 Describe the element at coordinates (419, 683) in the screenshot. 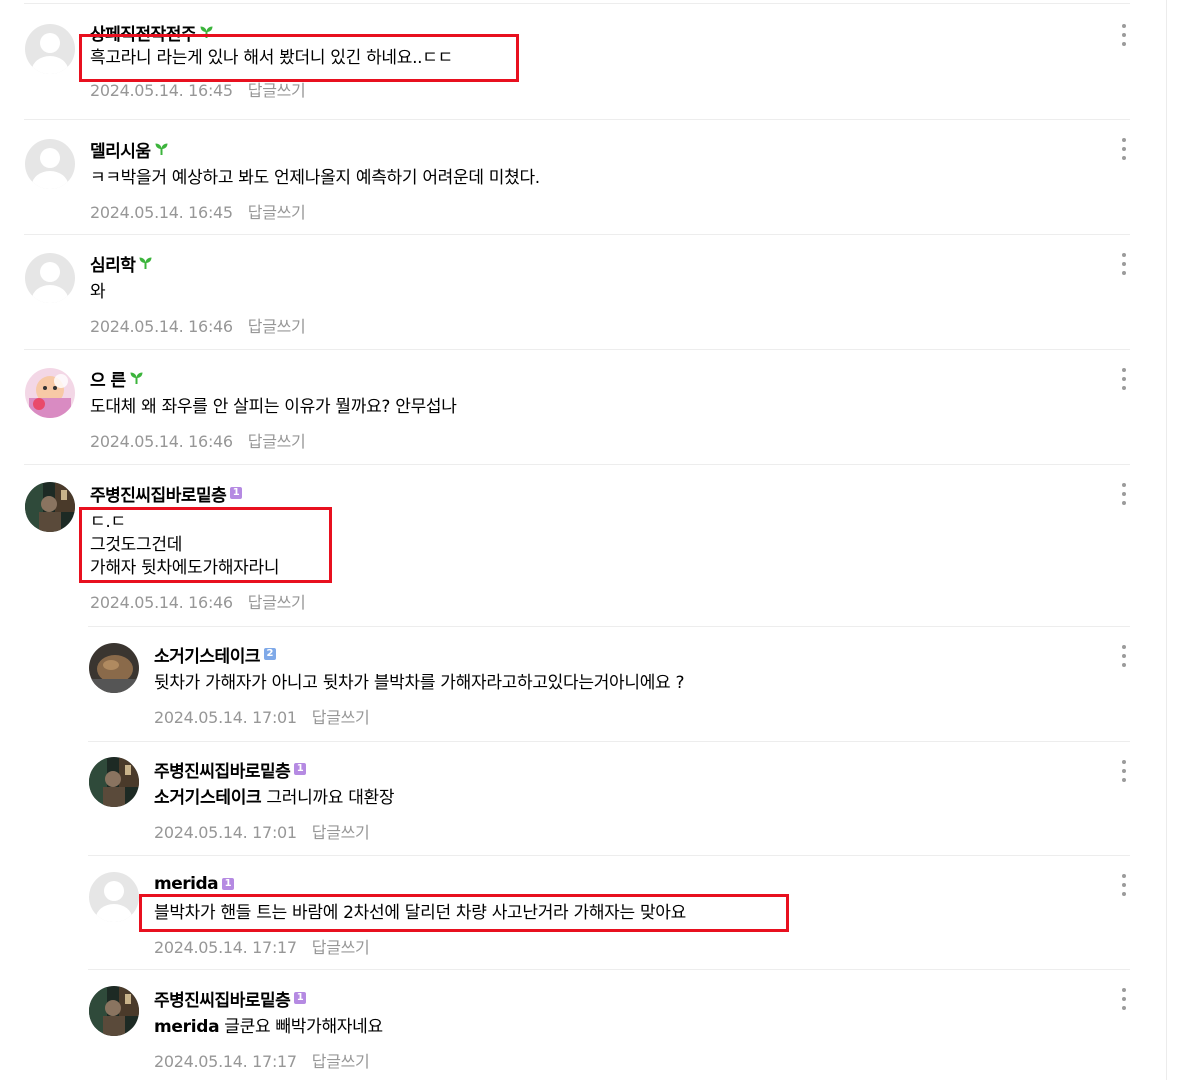

I see `comment-text: 뒷차가 가해자가 아니고 뒷차가 블박차를 가해자라고하고있다는거아니에요 ?` at that location.